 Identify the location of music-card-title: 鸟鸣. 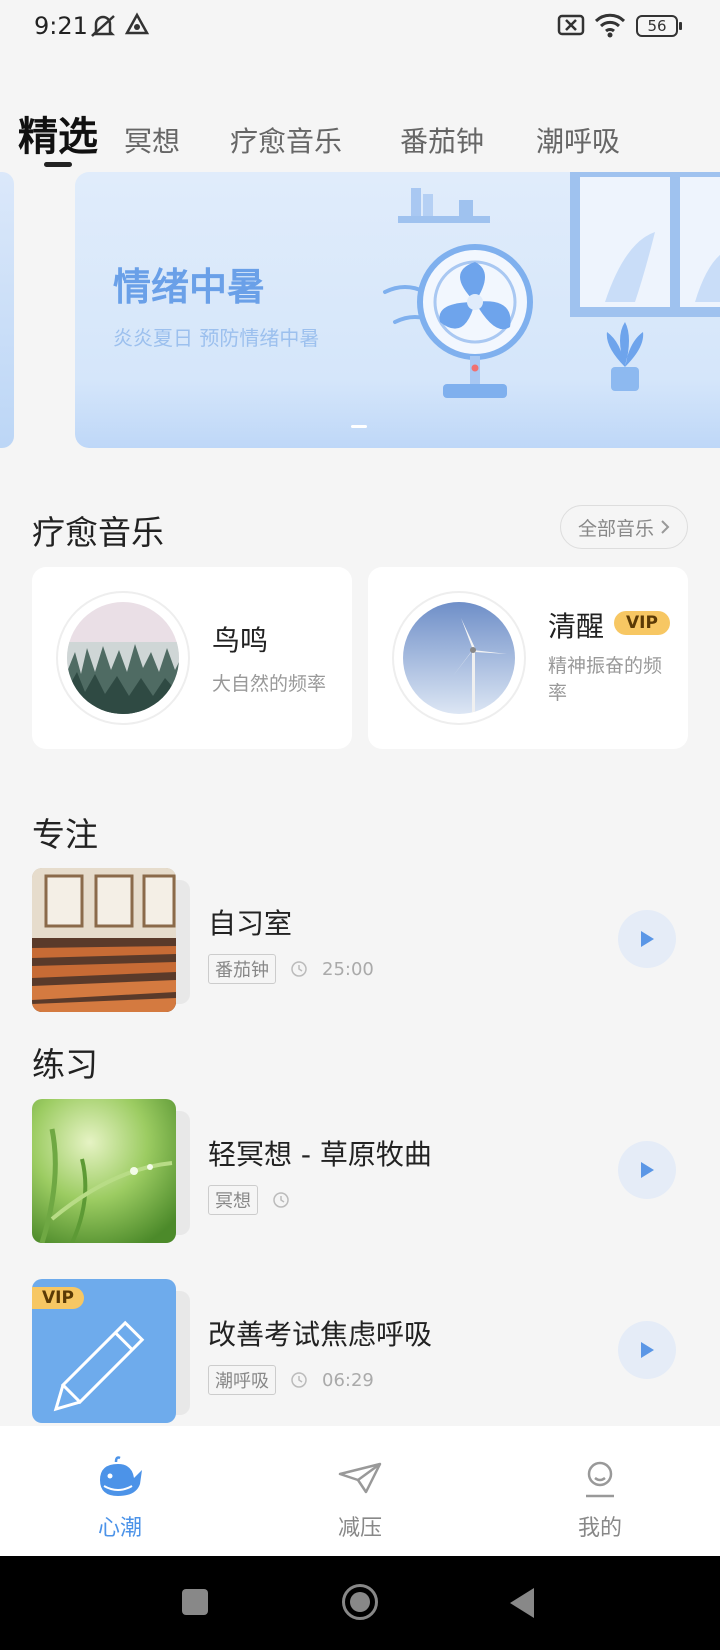
(240, 640).